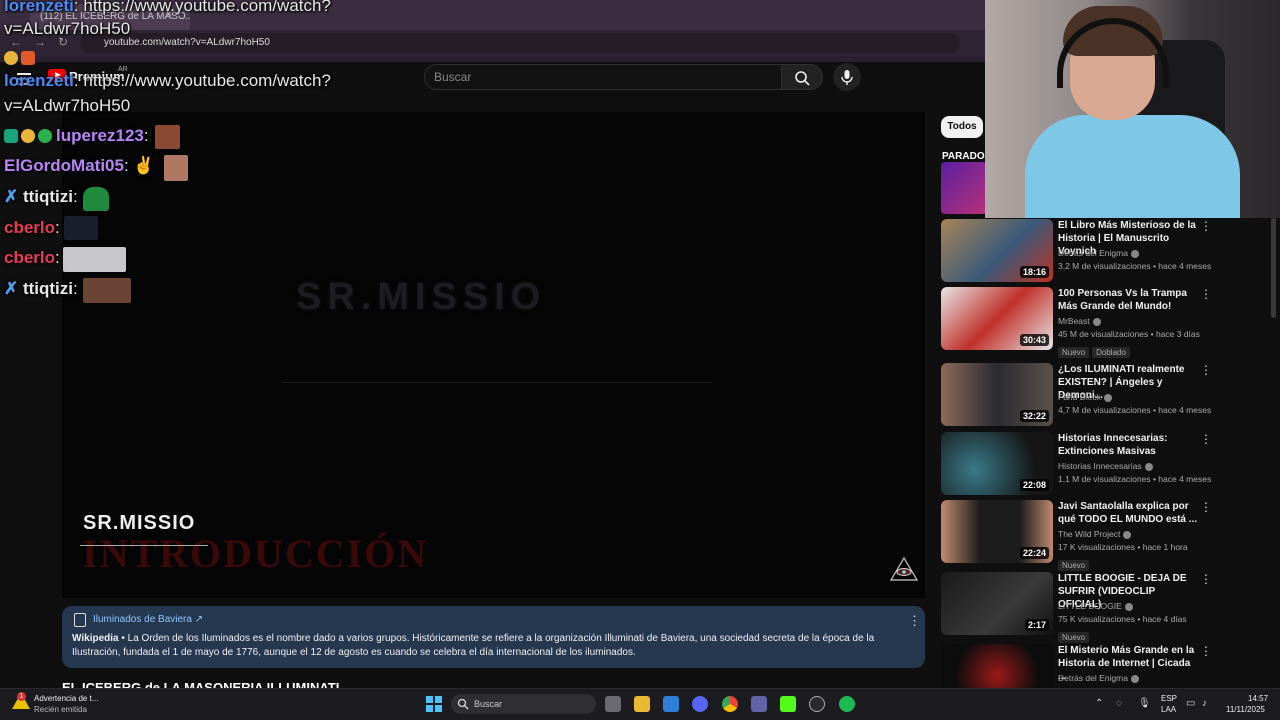 Image resolution: width=1280 pixels, height=720 pixels. What do you see at coordinates (148, 619) in the screenshot?
I see `info-panel-title: Iluminados de Baviera ↗` at bounding box center [148, 619].